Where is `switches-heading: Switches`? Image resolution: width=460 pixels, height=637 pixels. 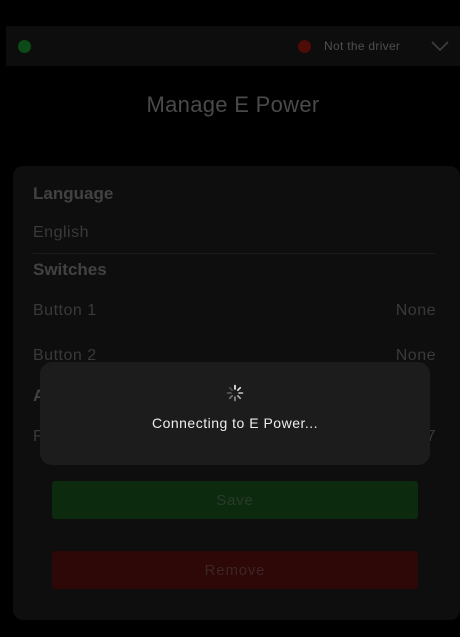
switches-heading: Switches is located at coordinates (70, 269).